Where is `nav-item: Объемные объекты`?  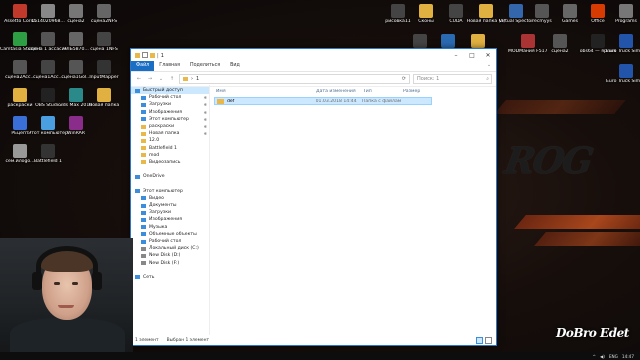
nav-item: Объемные объекты is located at coordinates (170, 234).